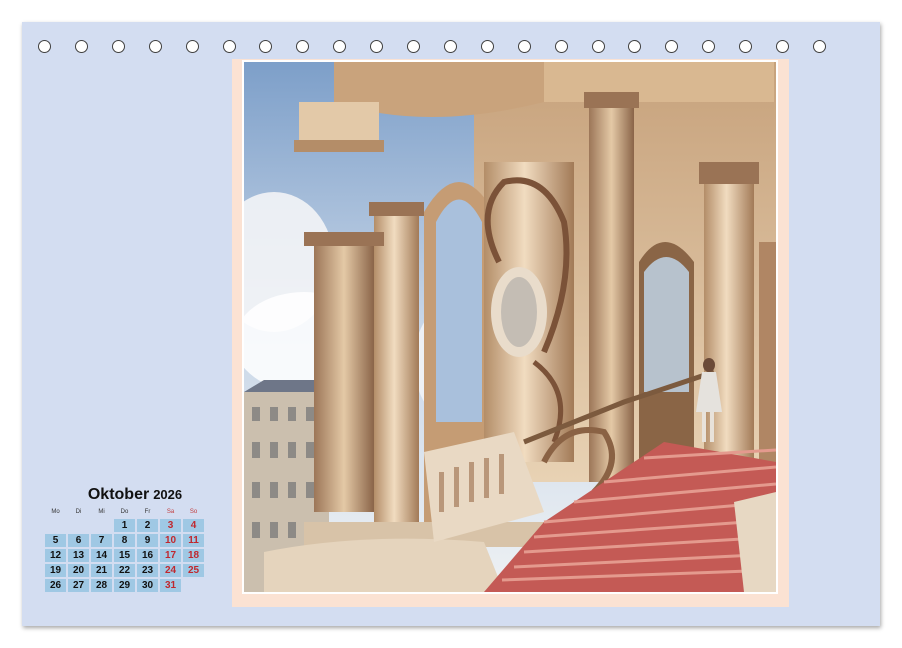 The image size is (902, 648). I want to click on binding-holes, so click(451, 49).